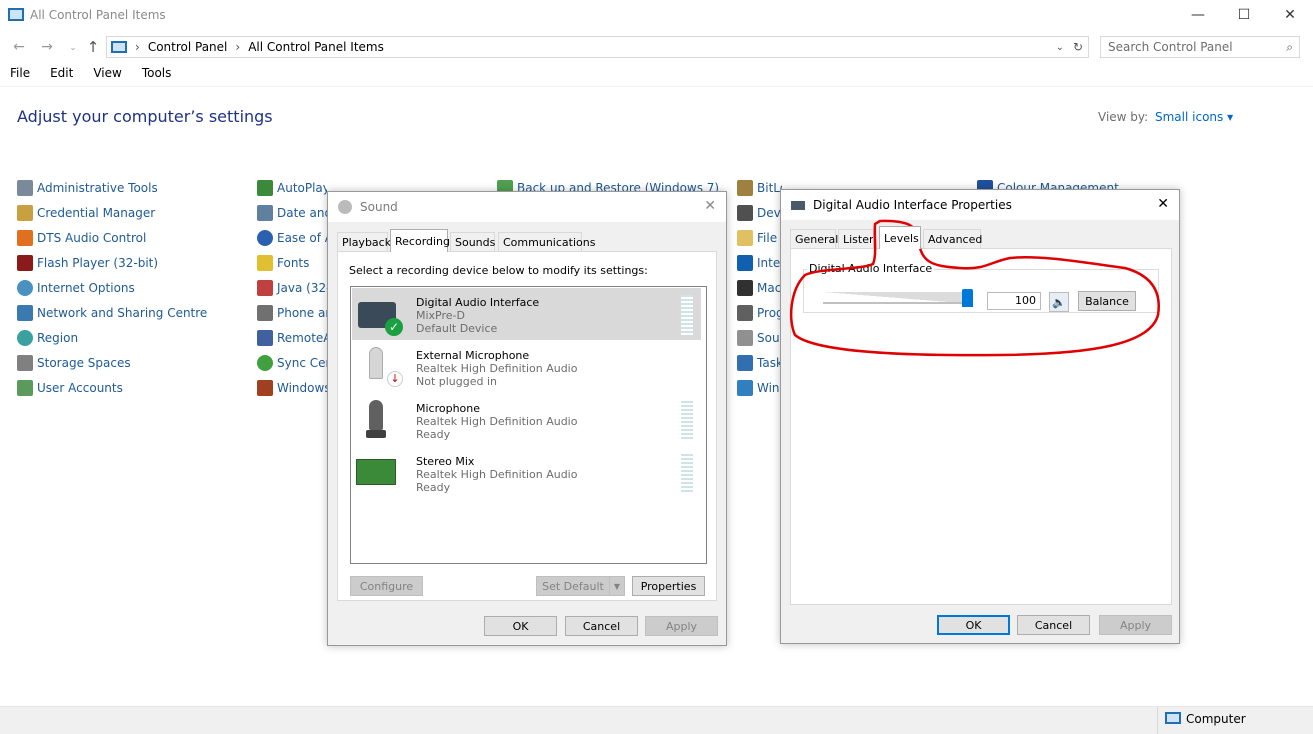 The width and height of the screenshot is (1313, 734). I want to click on cp-item: Network and Sharing Centre, so click(112, 312).